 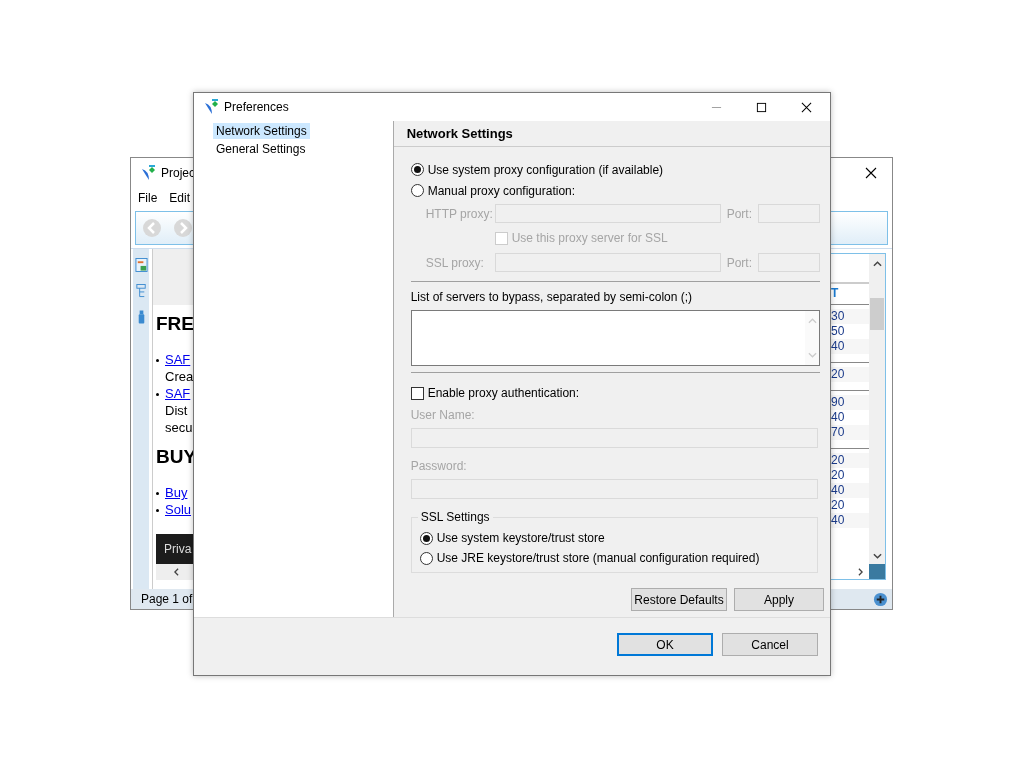 What do you see at coordinates (520, 538) in the screenshot?
I see `radio-label: Use system keystore/trust store` at bounding box center [520, 538].